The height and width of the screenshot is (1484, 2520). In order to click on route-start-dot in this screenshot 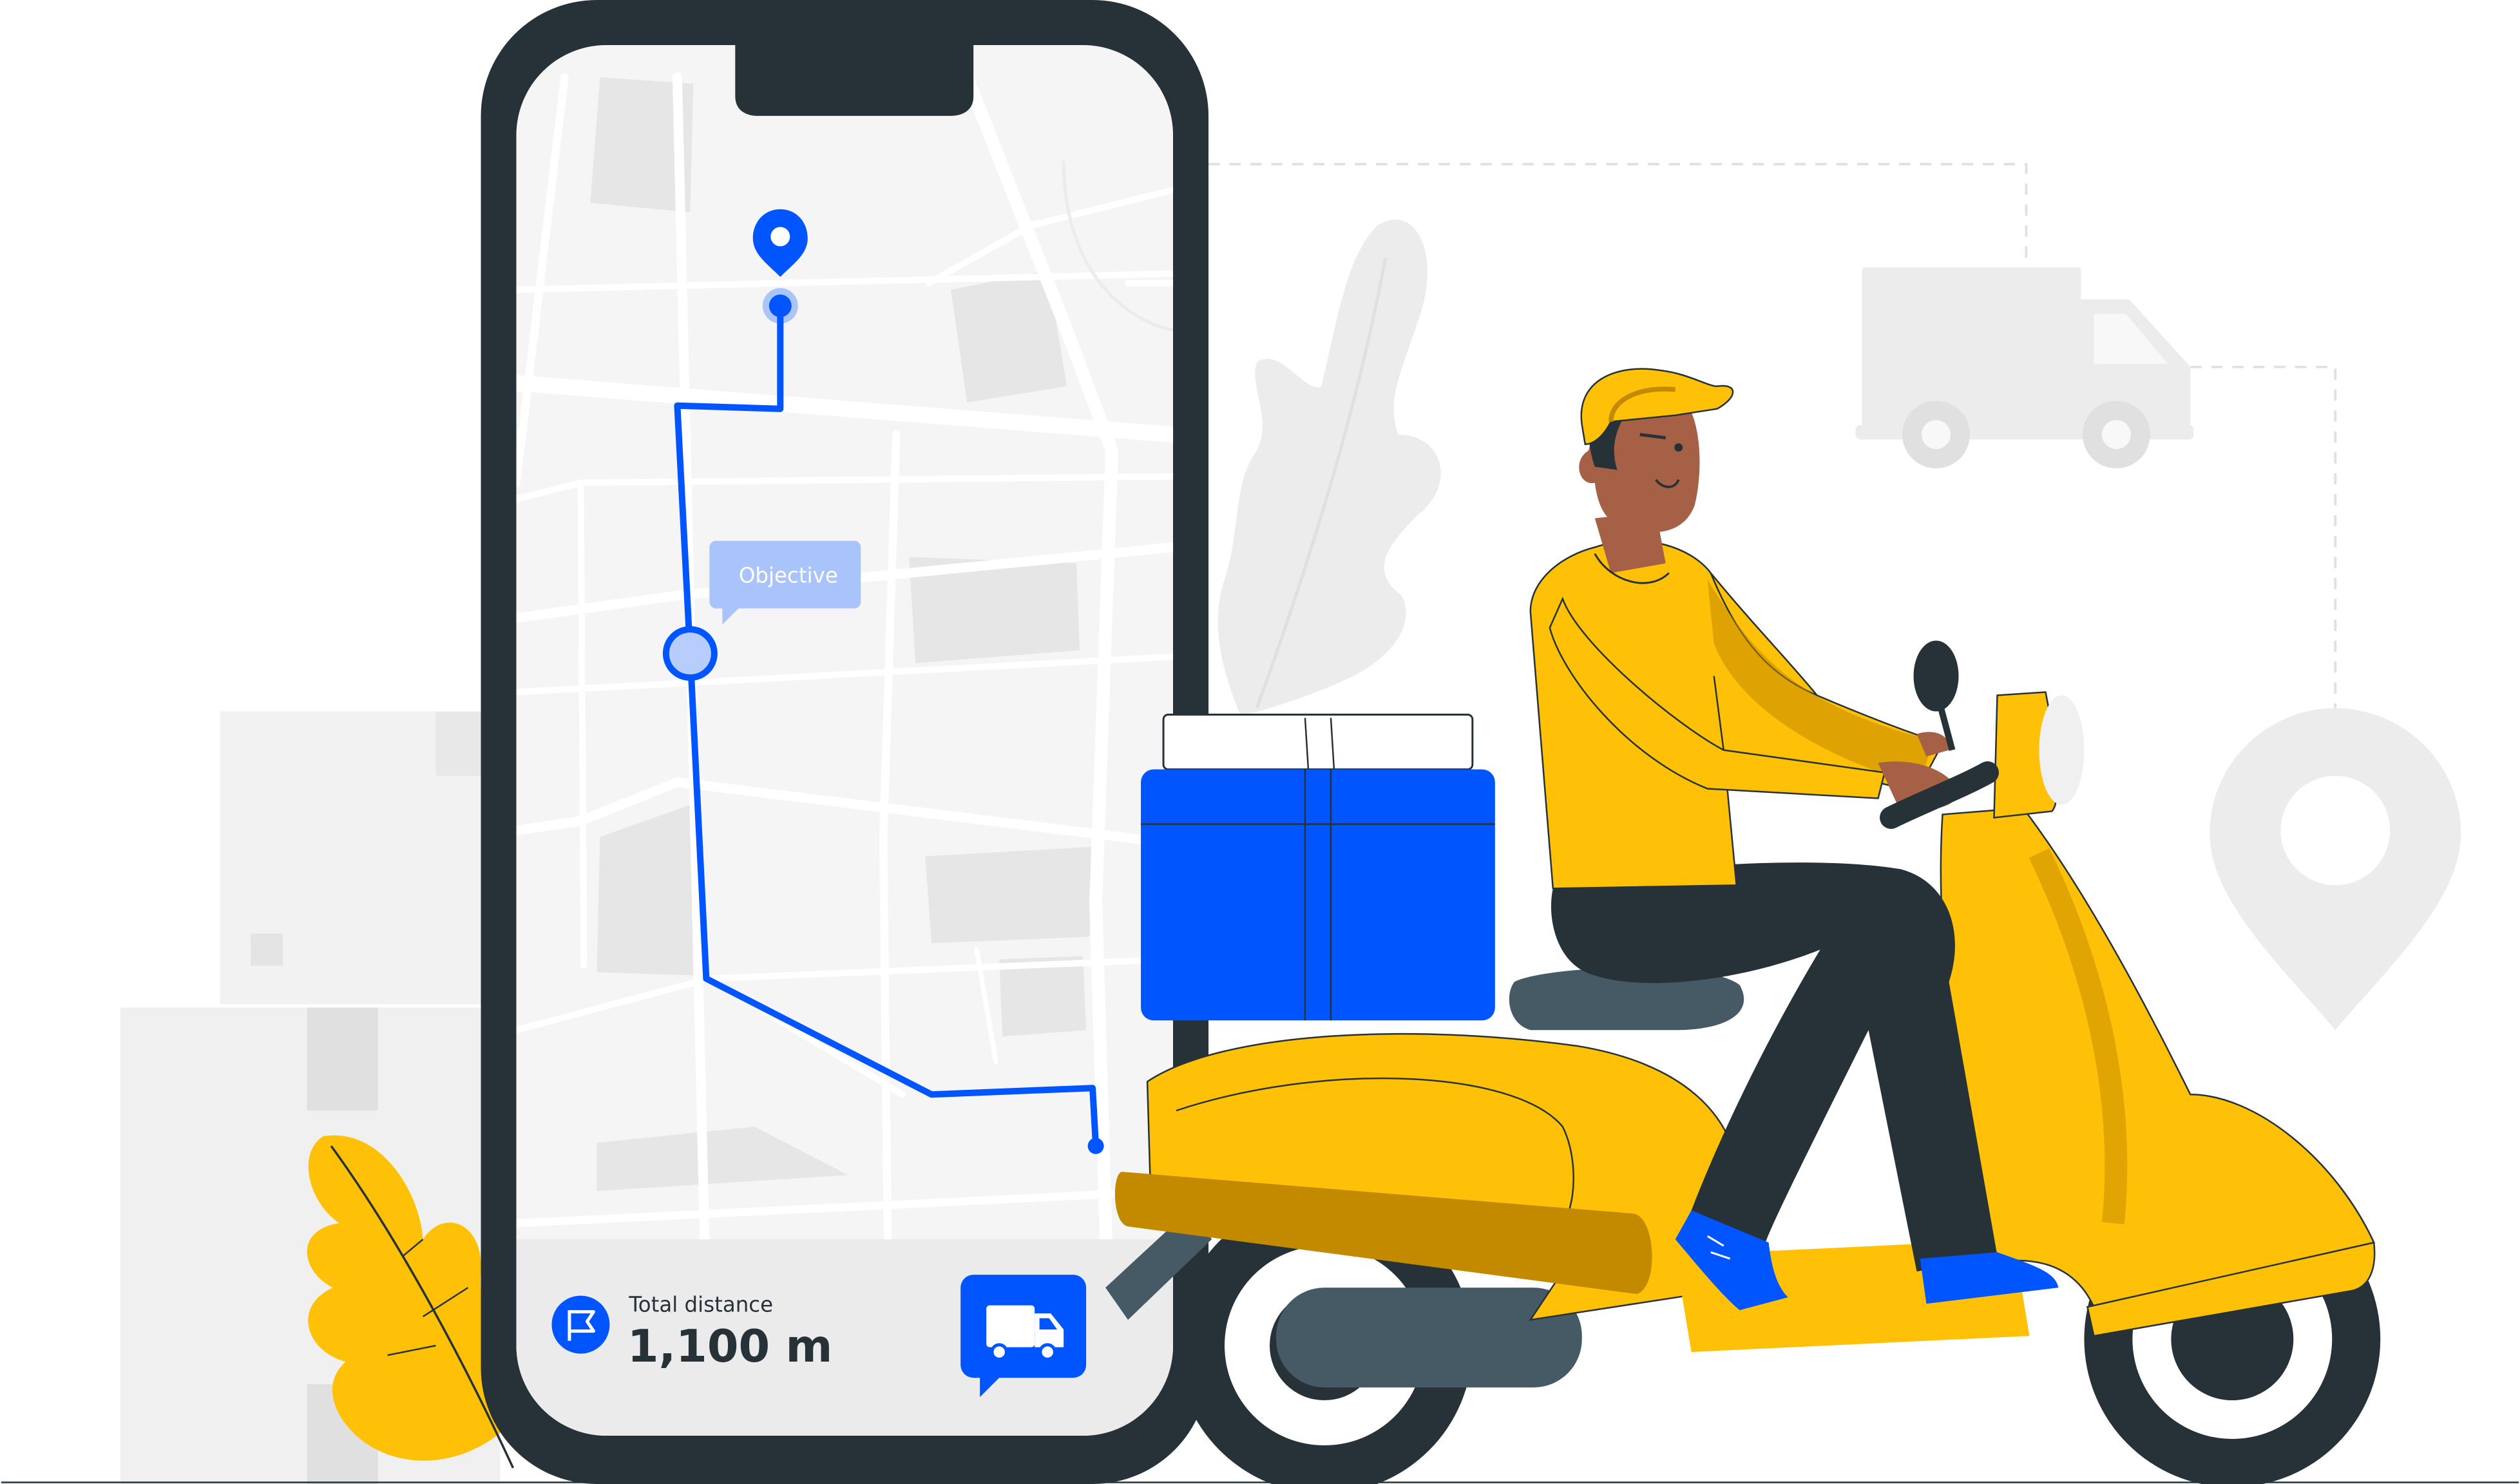, I will do `click(1095, 1145)`.